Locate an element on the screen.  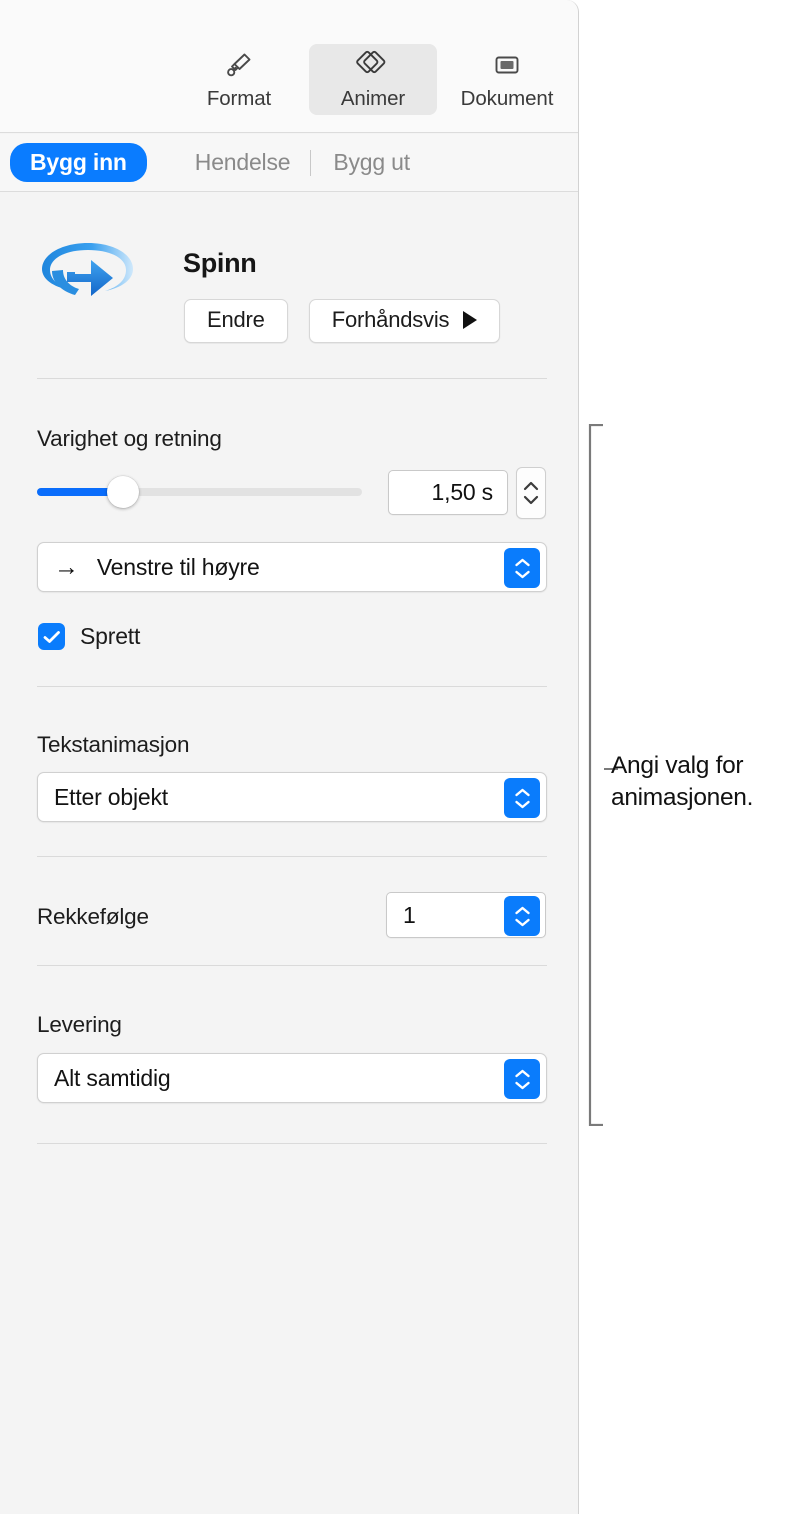
duration-stepper is located at coordinates (531, 493).